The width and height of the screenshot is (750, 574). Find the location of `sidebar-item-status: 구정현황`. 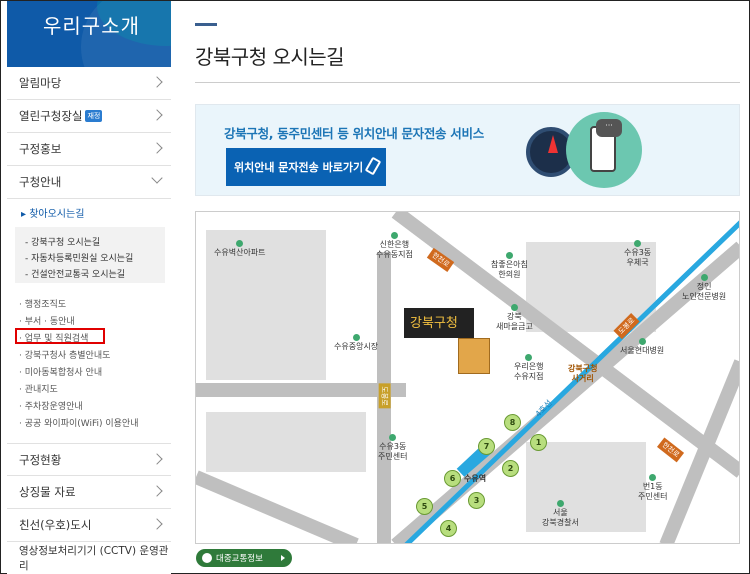

sidebar-item-status: 구정현황 is located at coordinates (89, 459).